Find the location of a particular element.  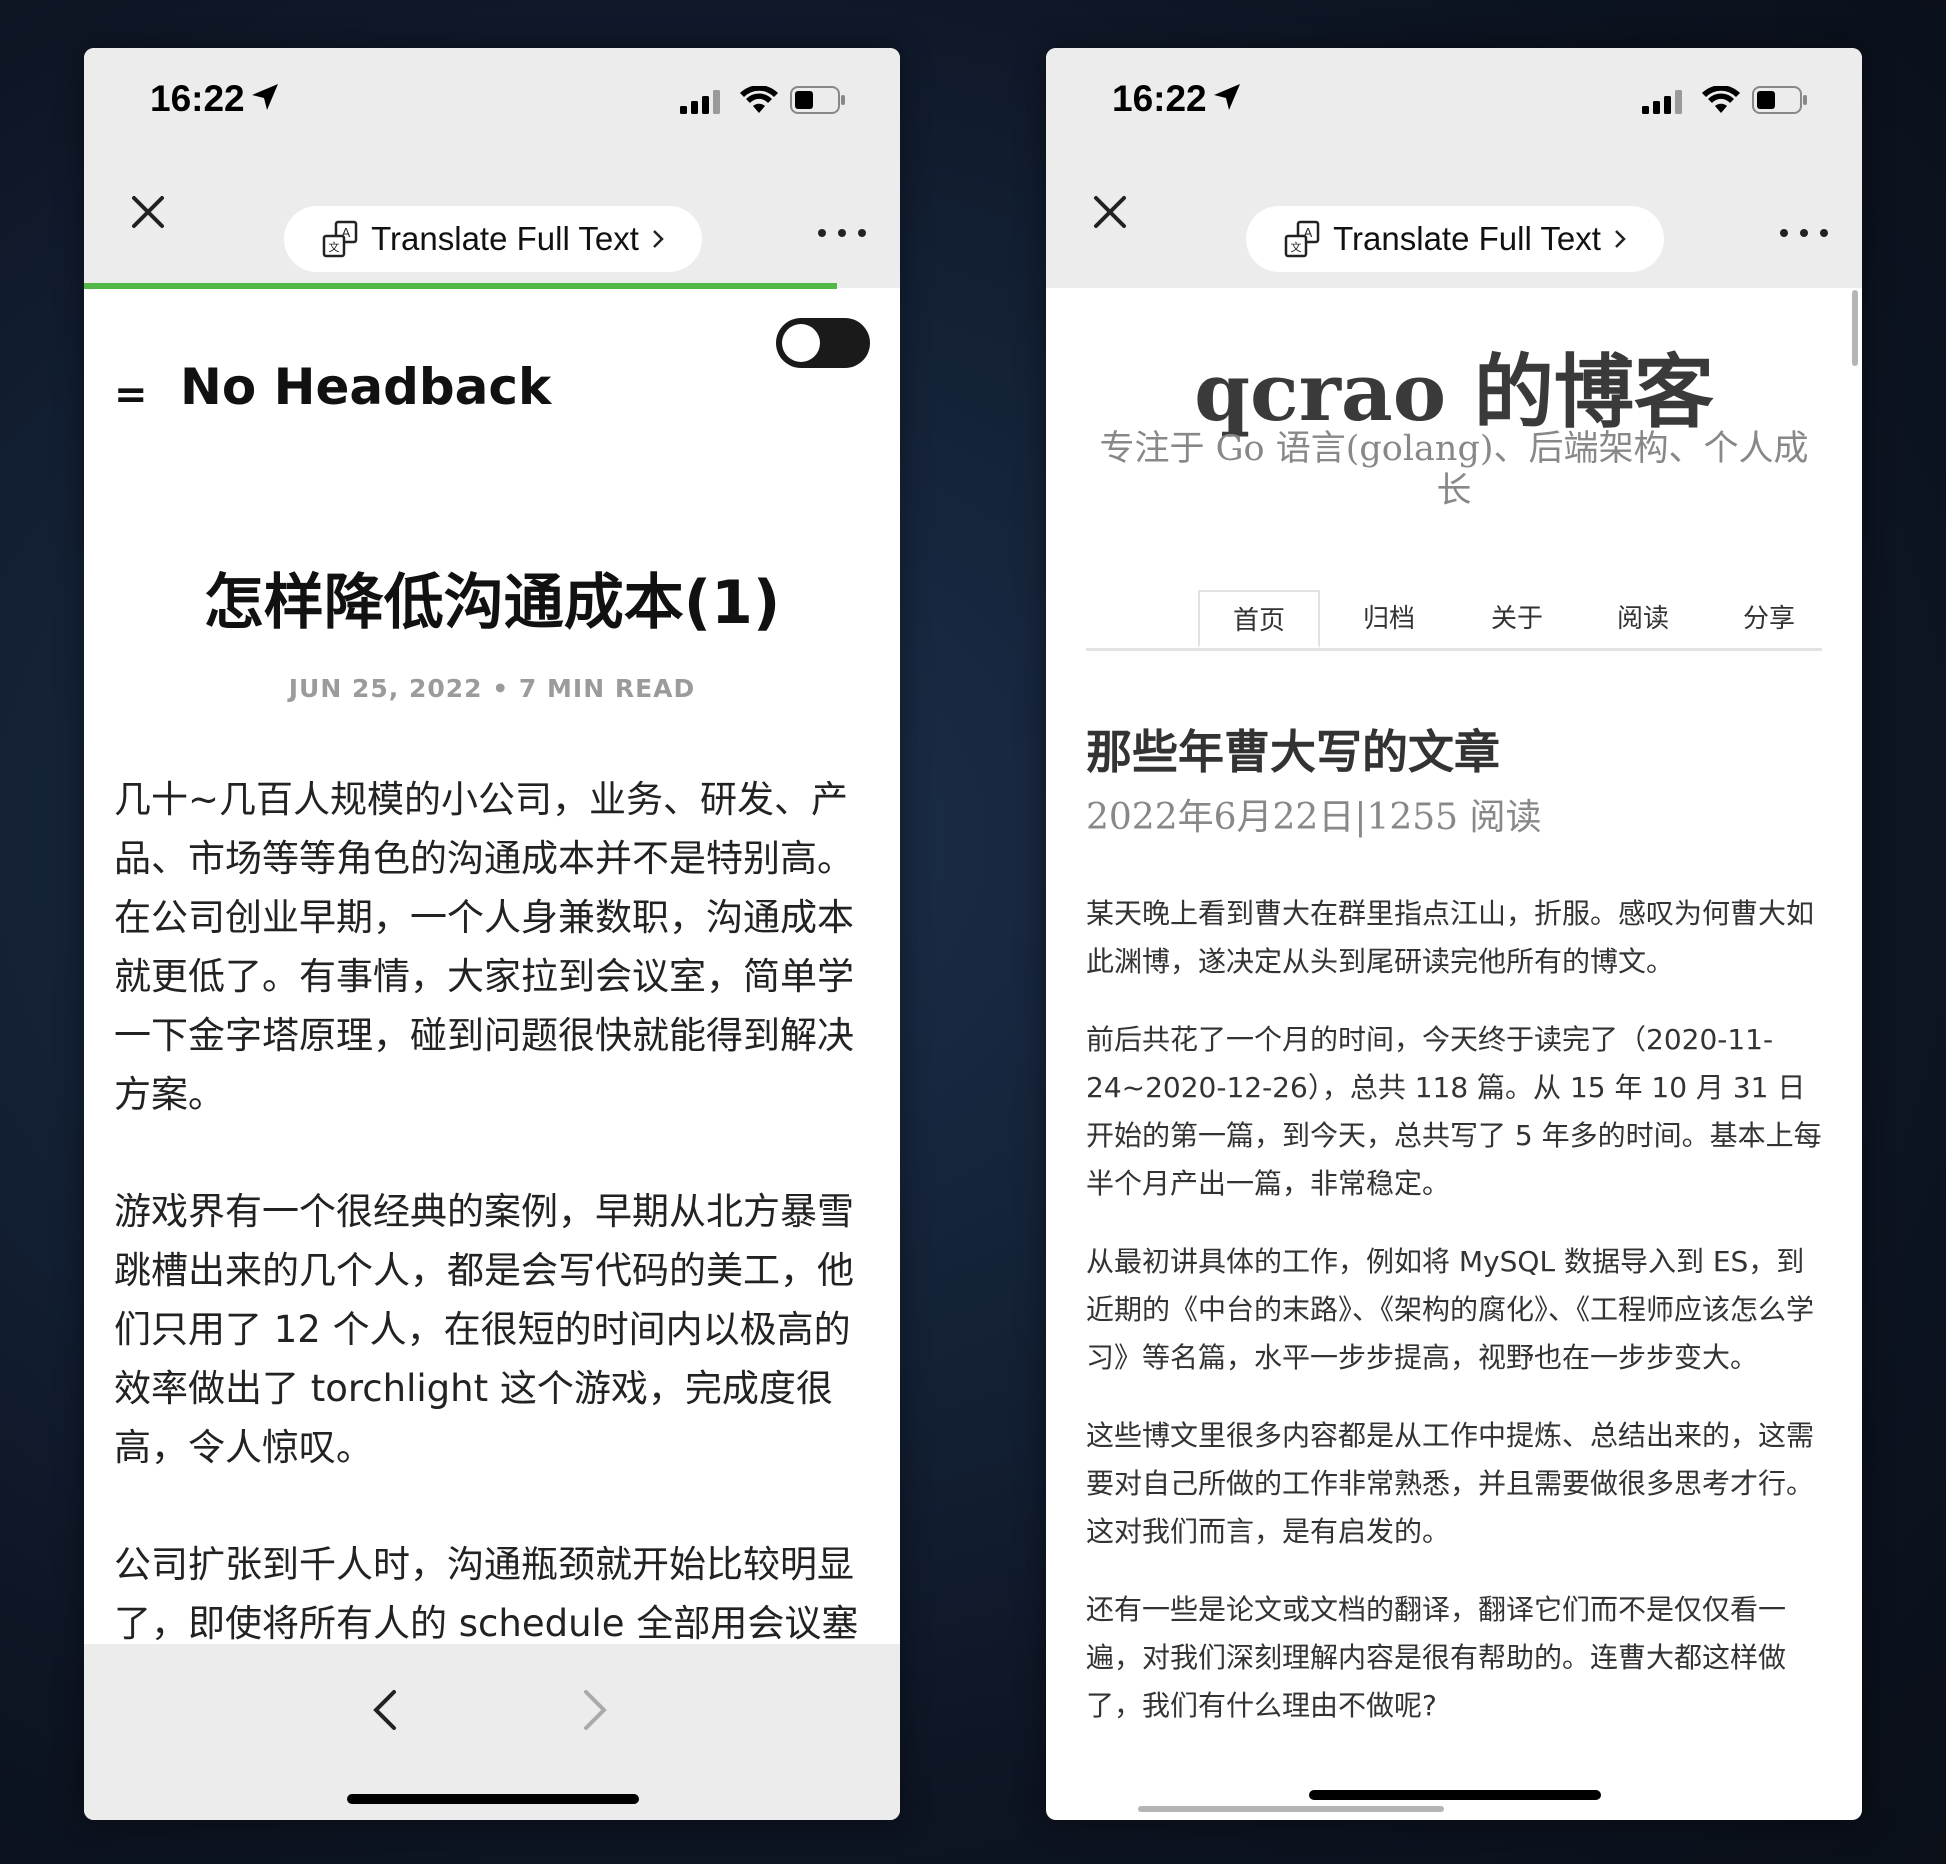

hamburger-icon: = is located at coordinates (131, 395).